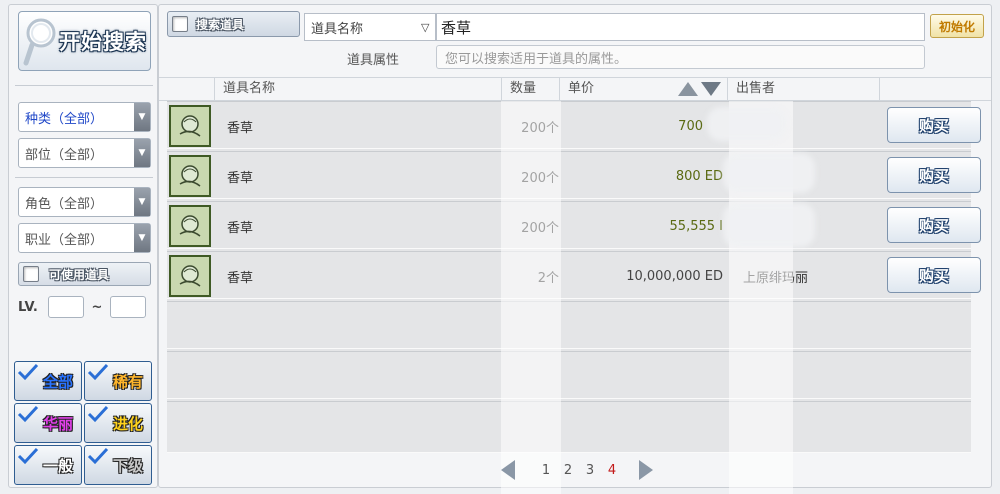 The image size is (1000, 494). What do you see at coordinates (43, 41) in the screenshot?
I see `magnifier-icon` at bounding box center [43, 41].